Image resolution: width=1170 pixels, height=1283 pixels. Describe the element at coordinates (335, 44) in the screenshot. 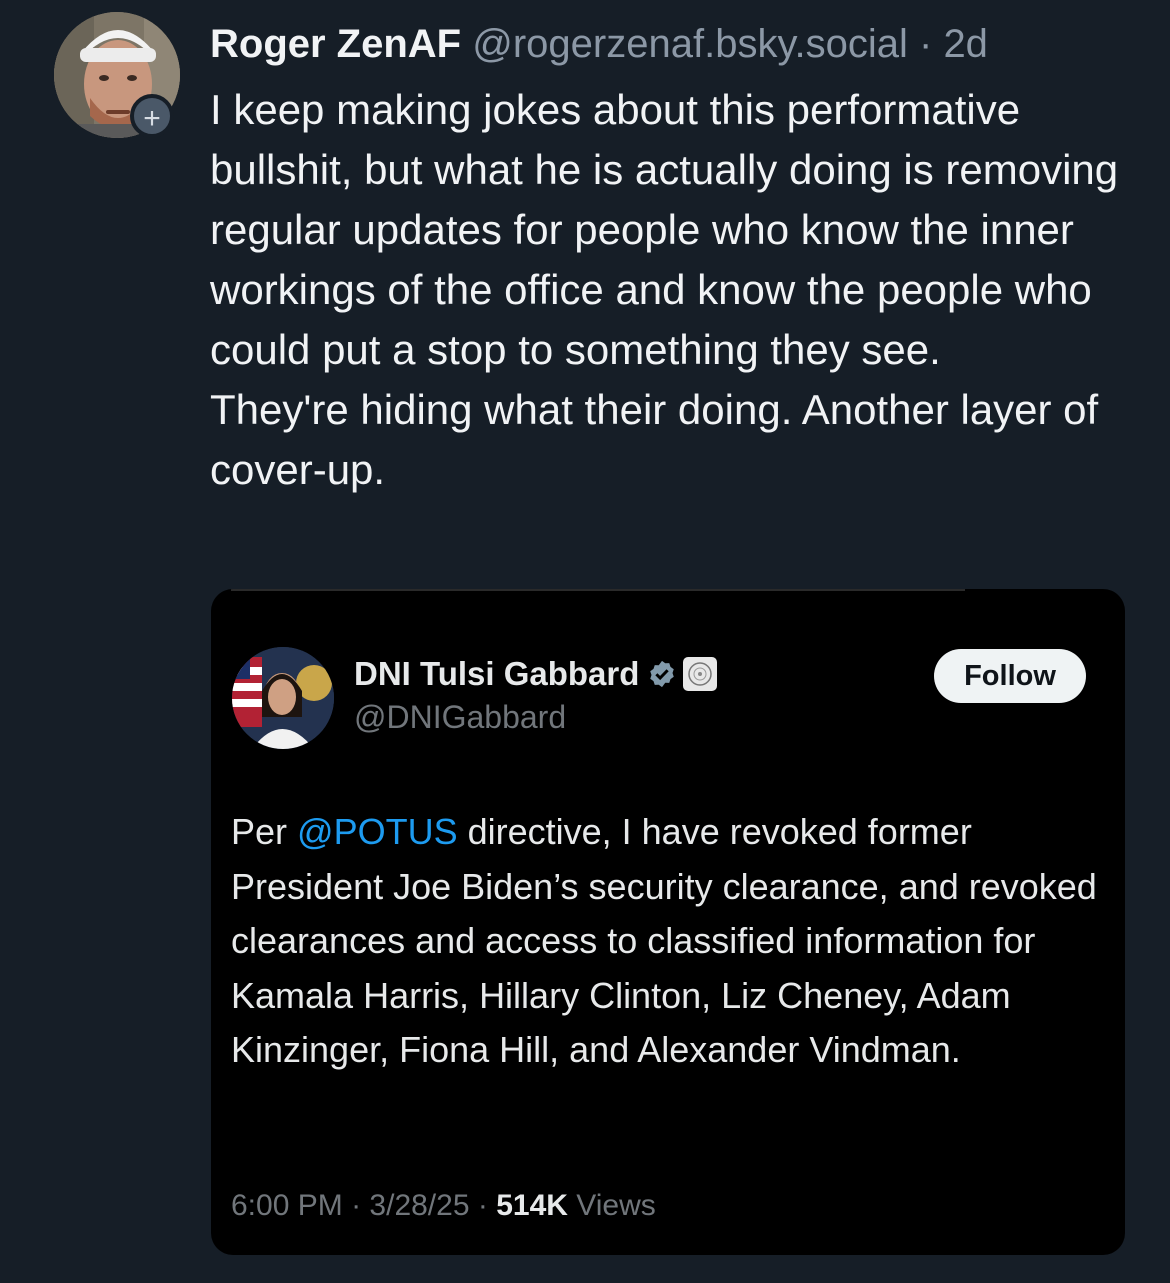

I see `author-display-name: Roger ZenAF` at that location.